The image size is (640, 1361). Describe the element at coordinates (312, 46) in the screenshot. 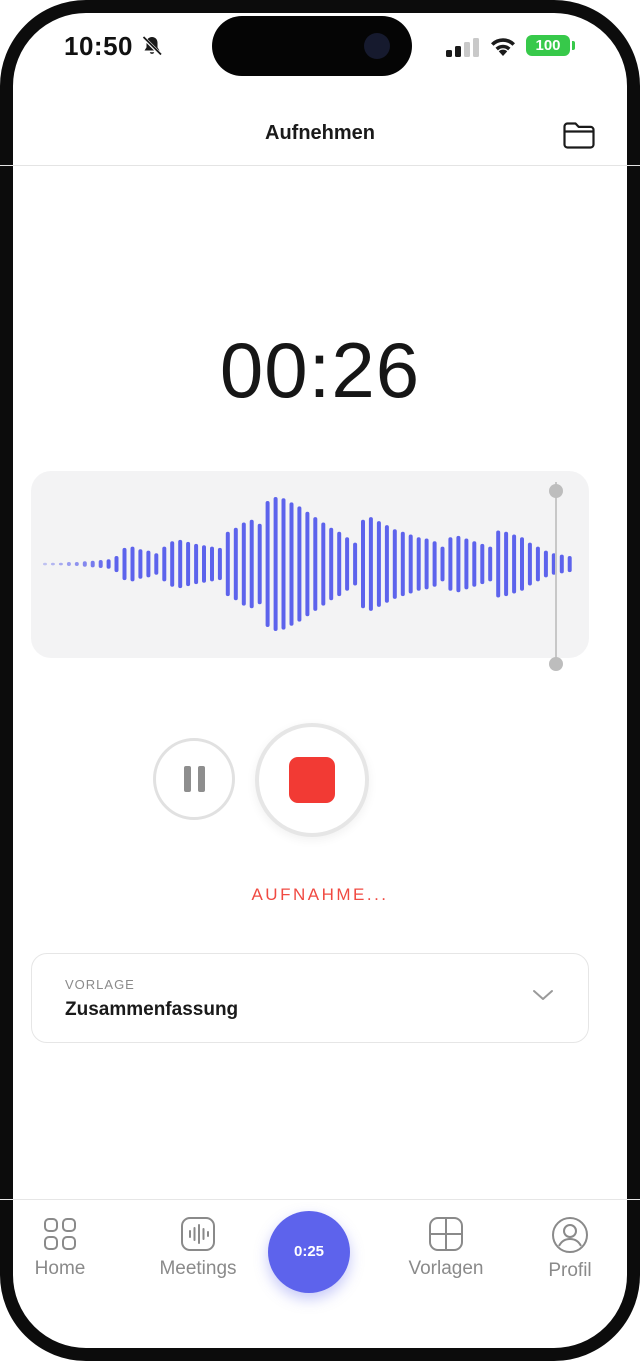

I see `dynamic-island` at that location.